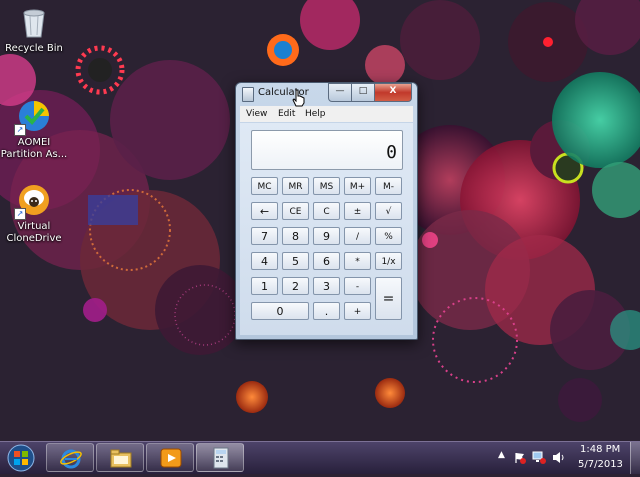  Describe the element at coordinates (357, 311) in the screenshot. I see `key-add: +` at that location.